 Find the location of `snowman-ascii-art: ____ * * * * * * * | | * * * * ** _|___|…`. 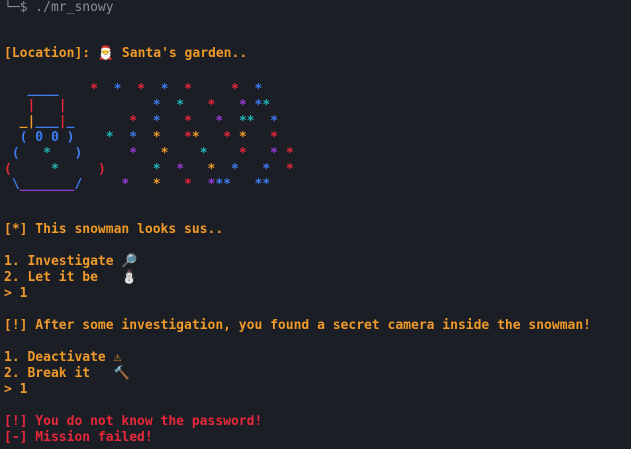

snowman-ascii-art: ____ * * * * * * * | | * * * * ** _|___|… is located at coordinates (149, 137).